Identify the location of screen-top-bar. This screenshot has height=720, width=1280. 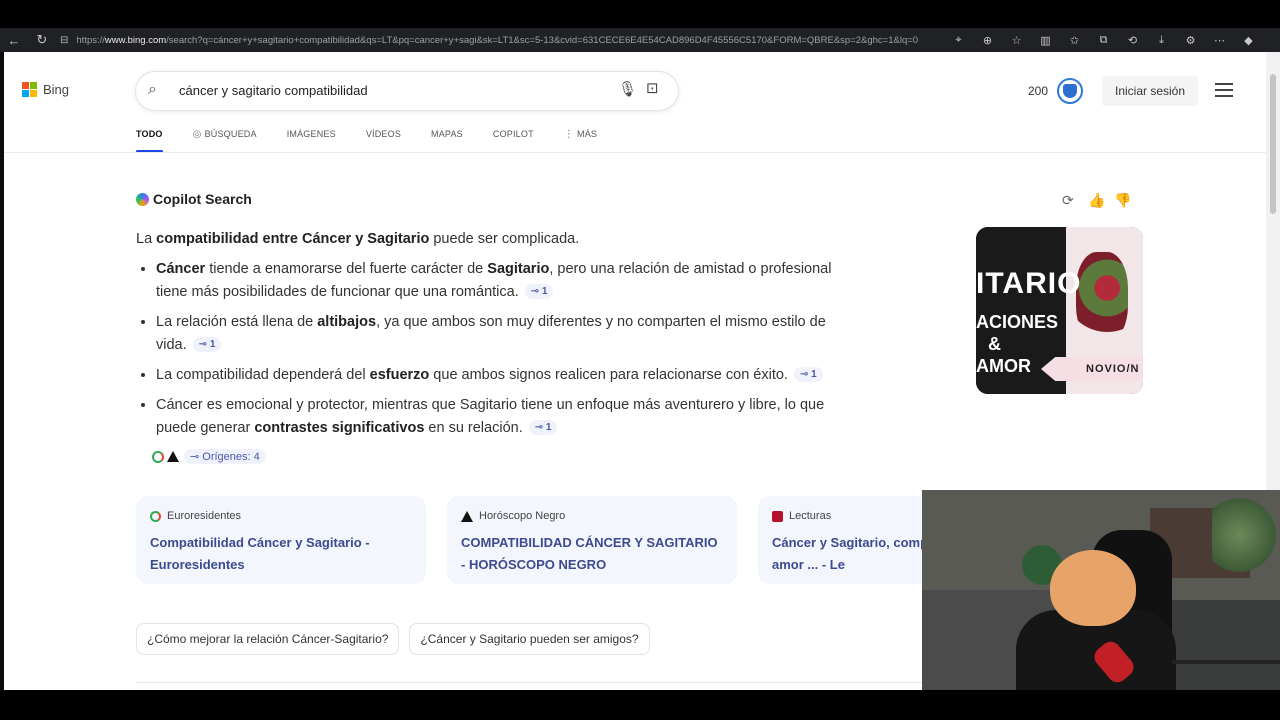
(640, 14).